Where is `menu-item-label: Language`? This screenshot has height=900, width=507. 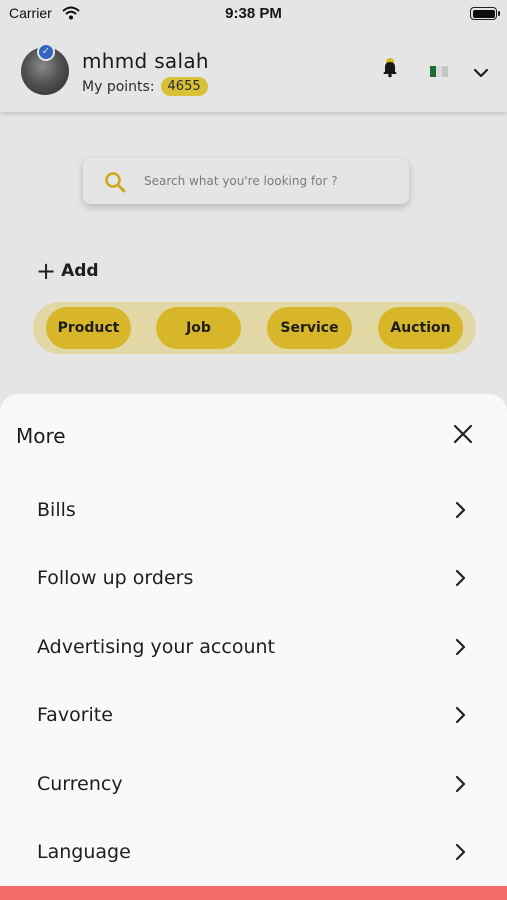 menu-item-label: Language is located at coordinates (84, 852).